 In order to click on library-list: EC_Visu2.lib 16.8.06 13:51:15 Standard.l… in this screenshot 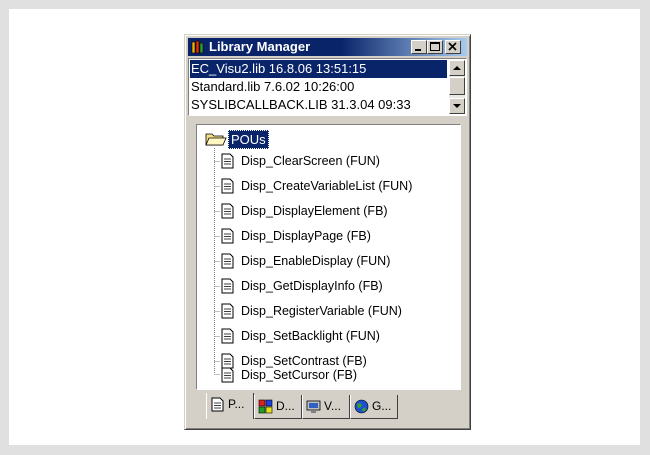, I will do `click(327, 87)`.